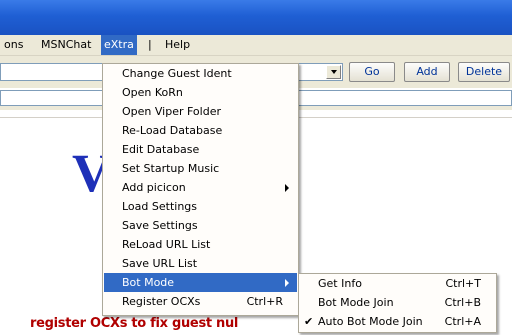  Describe the element at coordinates (200, 92) in the screenshot. I see `menu-item-open-korn: Open KoRn` at that location.